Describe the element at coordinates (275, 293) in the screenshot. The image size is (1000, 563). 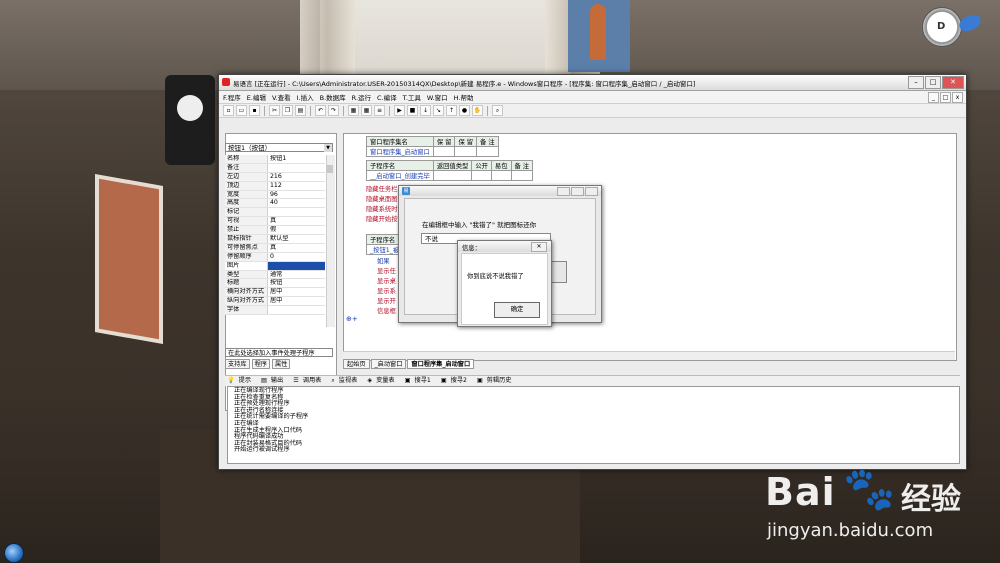
I see `property-row: 横向对齐方式 居中` at that location.